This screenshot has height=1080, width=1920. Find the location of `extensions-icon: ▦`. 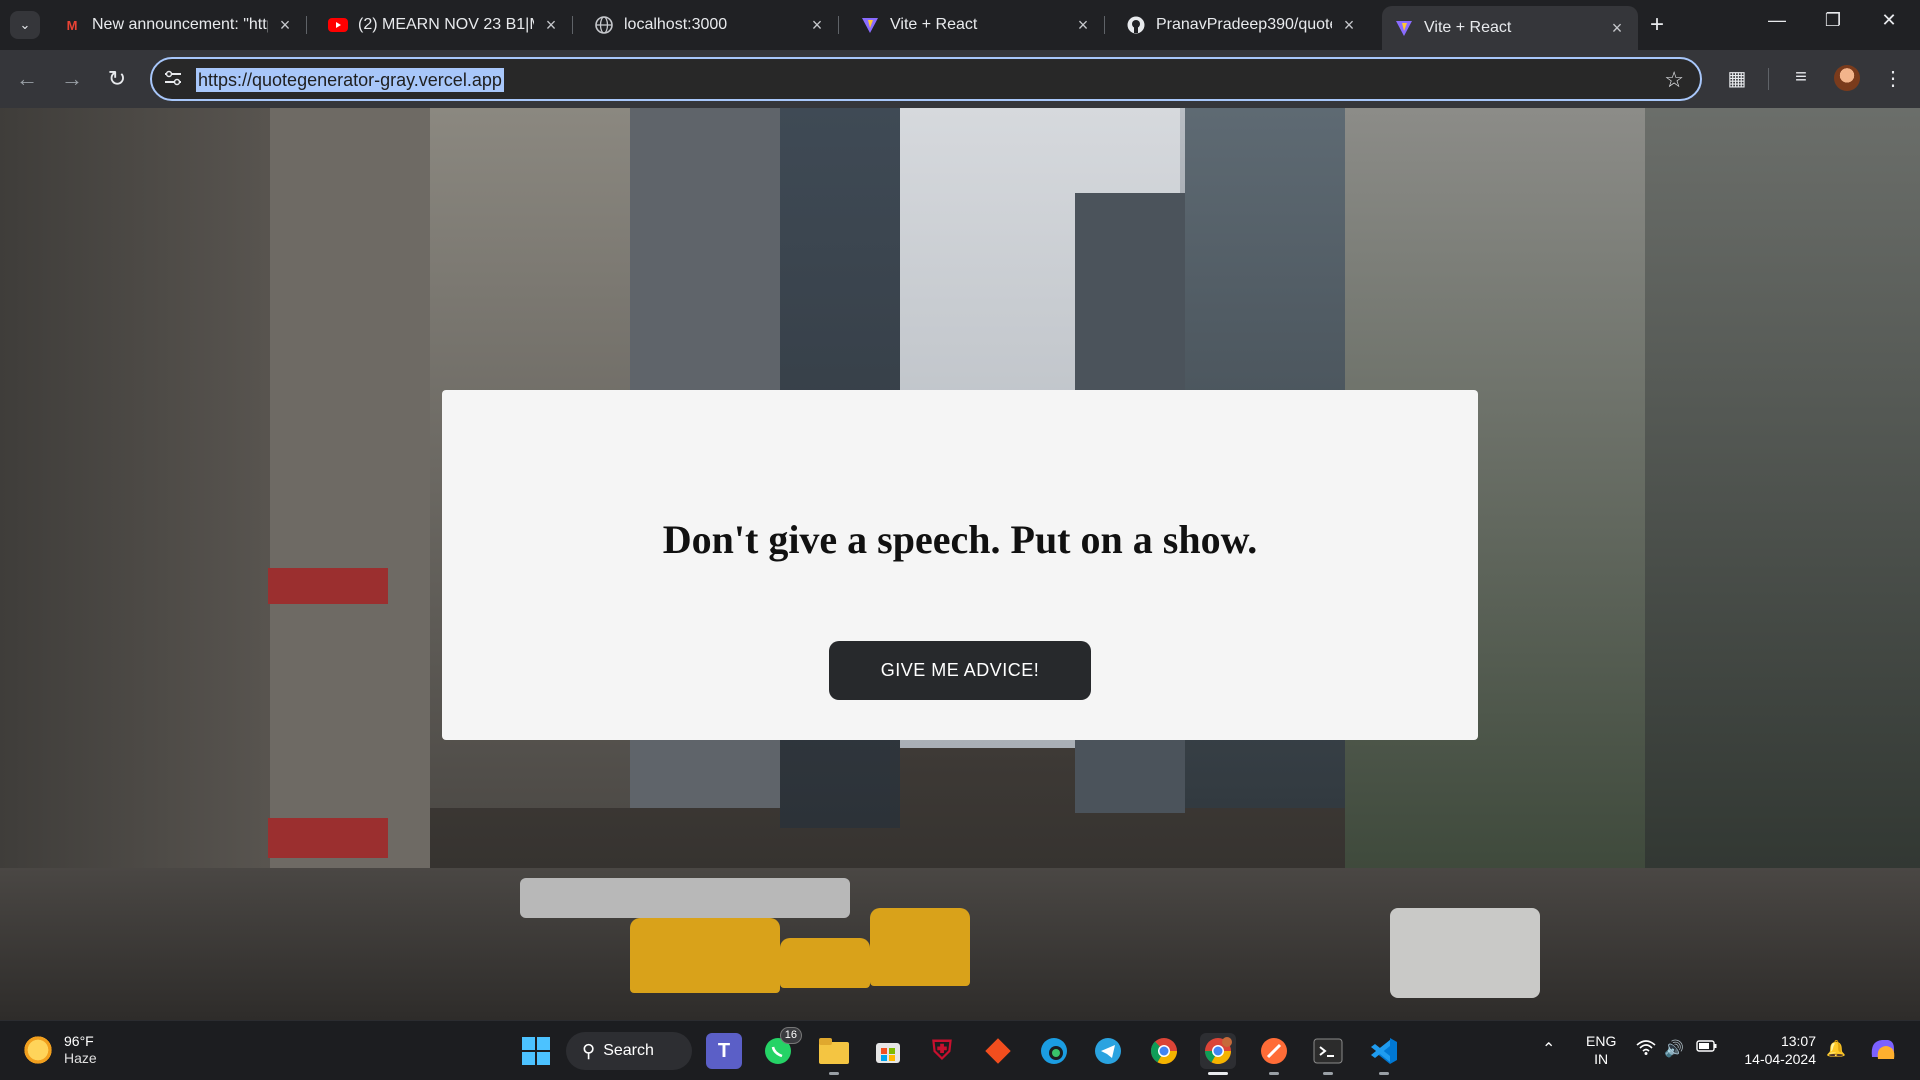

extensions-icon: ▦ is located at coordinates (1737, 78).